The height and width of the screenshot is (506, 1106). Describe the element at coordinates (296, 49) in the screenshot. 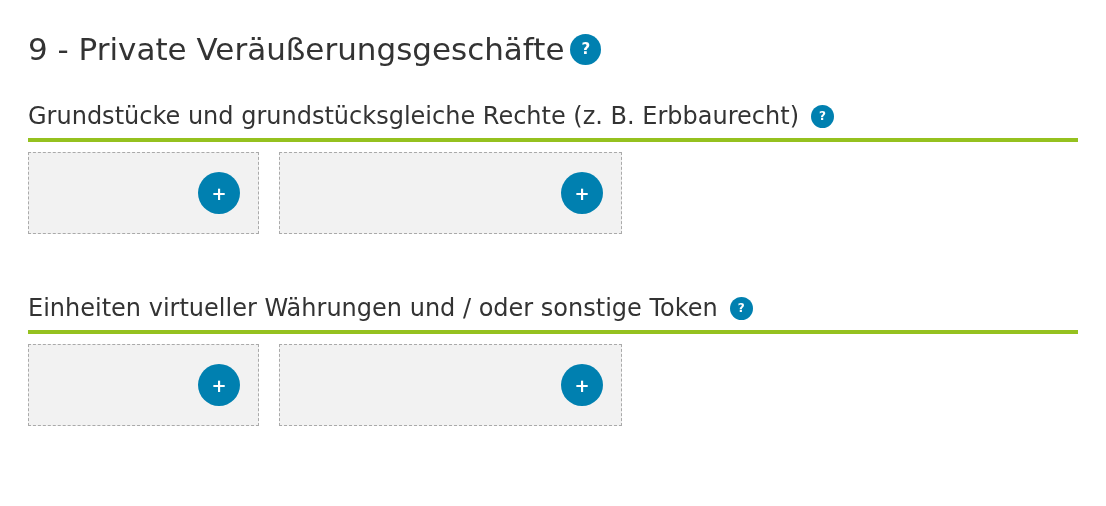

I see `page-title: 9 - Private Veräußerungsgeschäfte` at that location.